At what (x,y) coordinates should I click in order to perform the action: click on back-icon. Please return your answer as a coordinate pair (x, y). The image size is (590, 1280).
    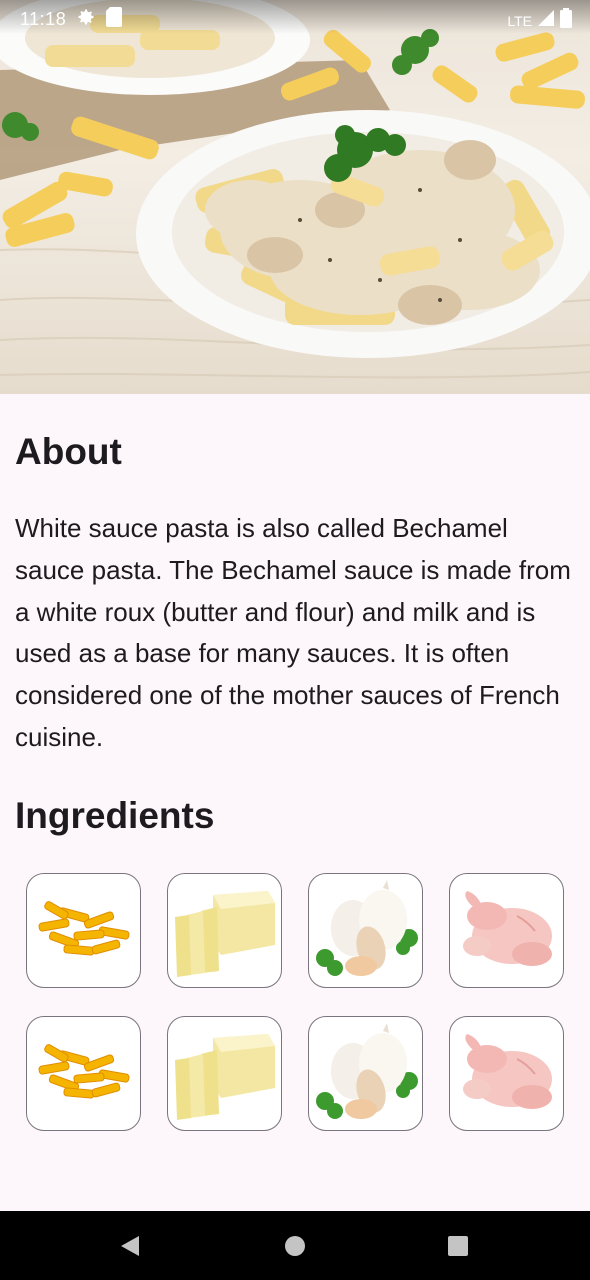
    Looking at the image, I should click on (130, 1245).